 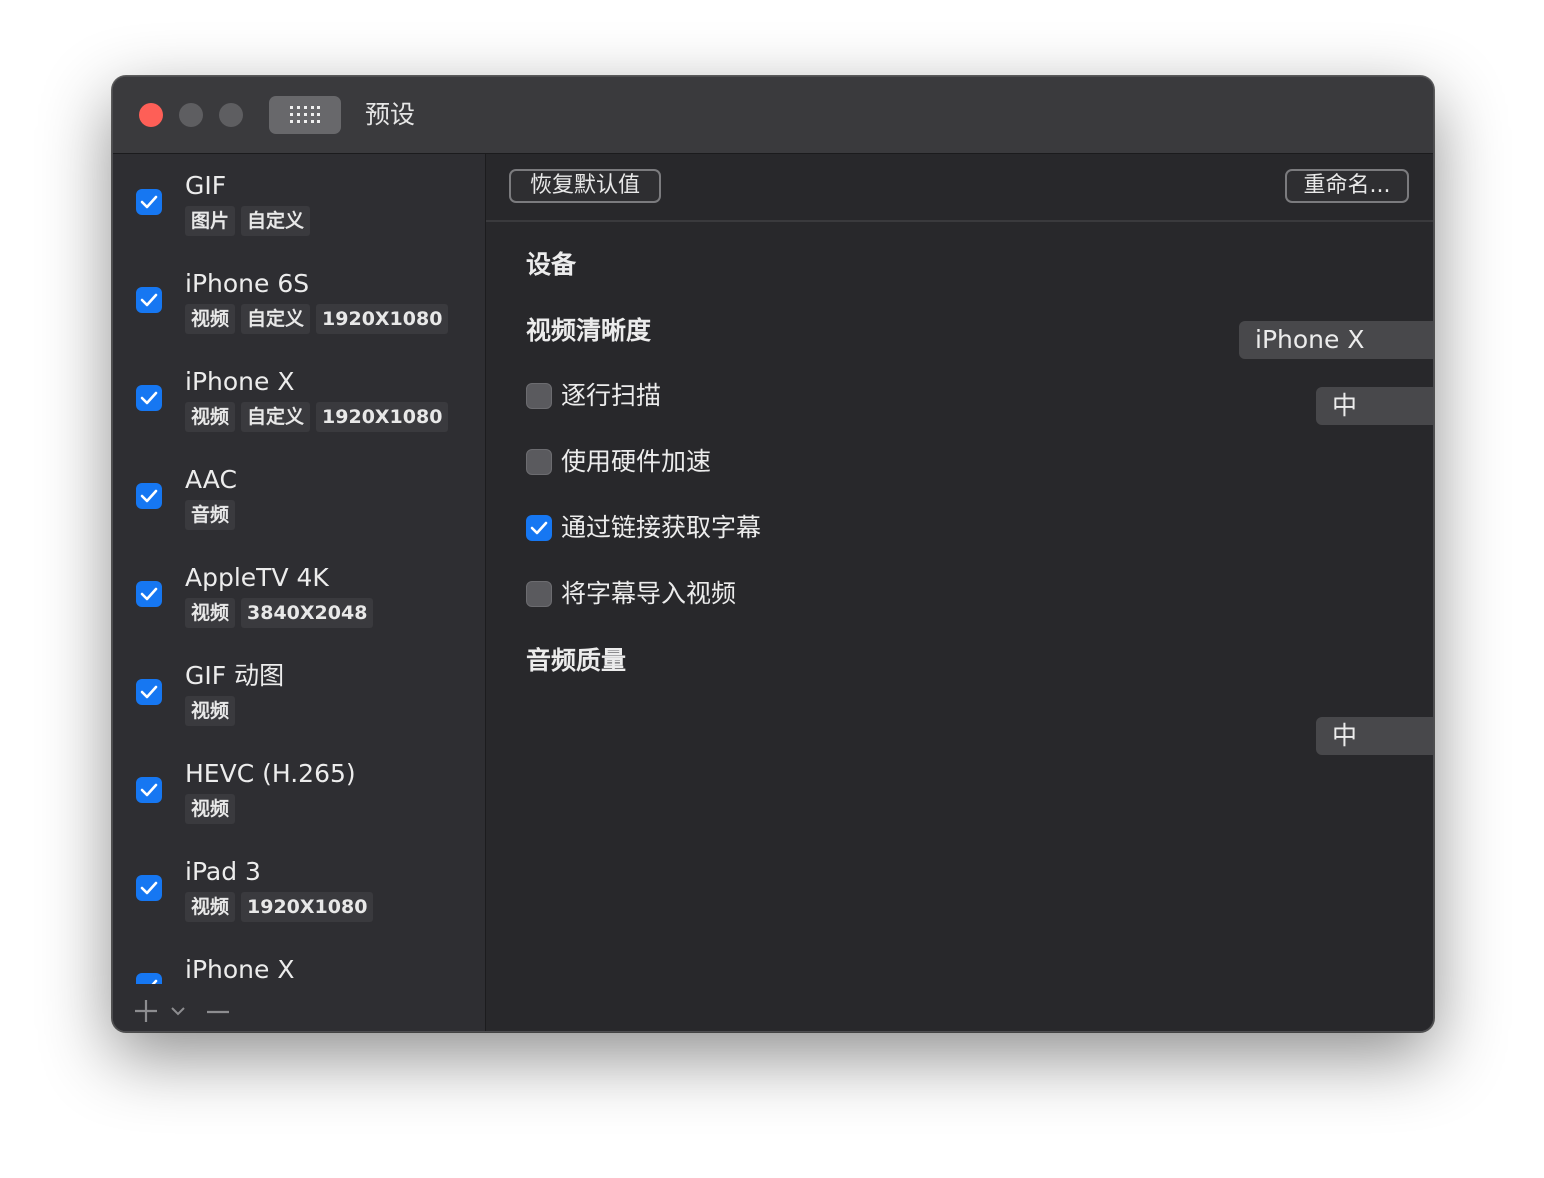 I want to click on window-title: 预设, so click(x=390, y=114).